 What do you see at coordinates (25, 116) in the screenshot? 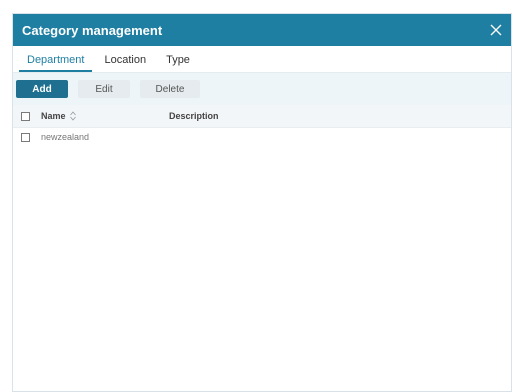
I see `select-all-checkbox` at bounding box center [25, 116].